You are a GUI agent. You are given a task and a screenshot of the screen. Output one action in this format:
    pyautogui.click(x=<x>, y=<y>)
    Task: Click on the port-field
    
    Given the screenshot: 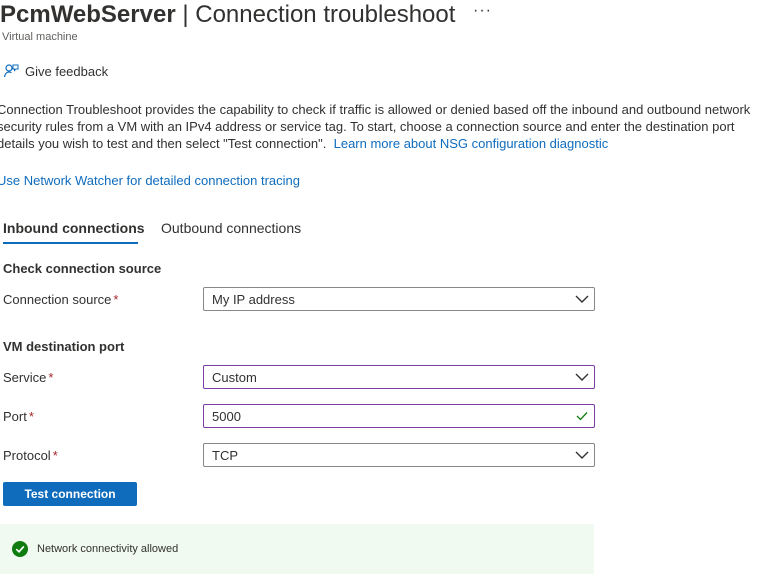 What is the action you would take?
    pyautogui.click(x=399, y=416)
    